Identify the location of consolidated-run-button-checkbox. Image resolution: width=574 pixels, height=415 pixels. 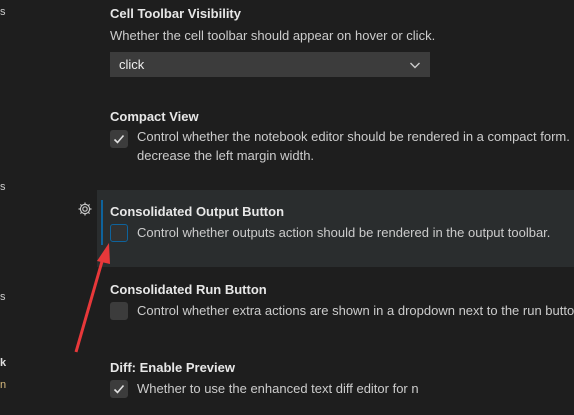
(119, 311).